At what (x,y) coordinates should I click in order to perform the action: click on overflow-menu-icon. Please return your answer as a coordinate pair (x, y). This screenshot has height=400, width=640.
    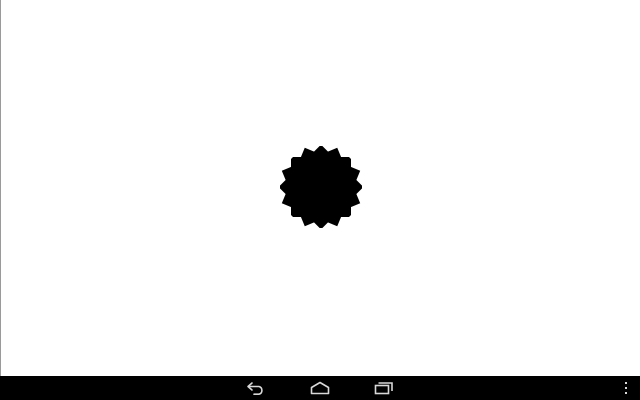
    Looking at the image, I should click on (626, 388).